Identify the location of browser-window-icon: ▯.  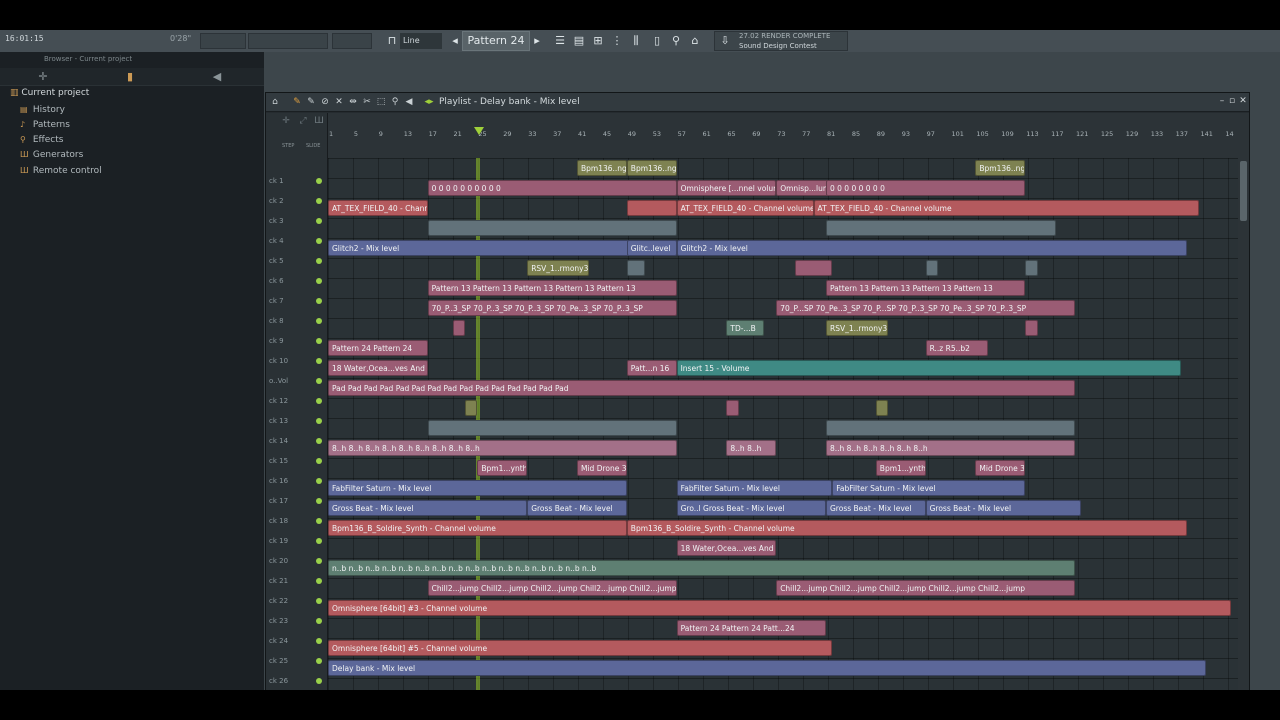
(657, 41).